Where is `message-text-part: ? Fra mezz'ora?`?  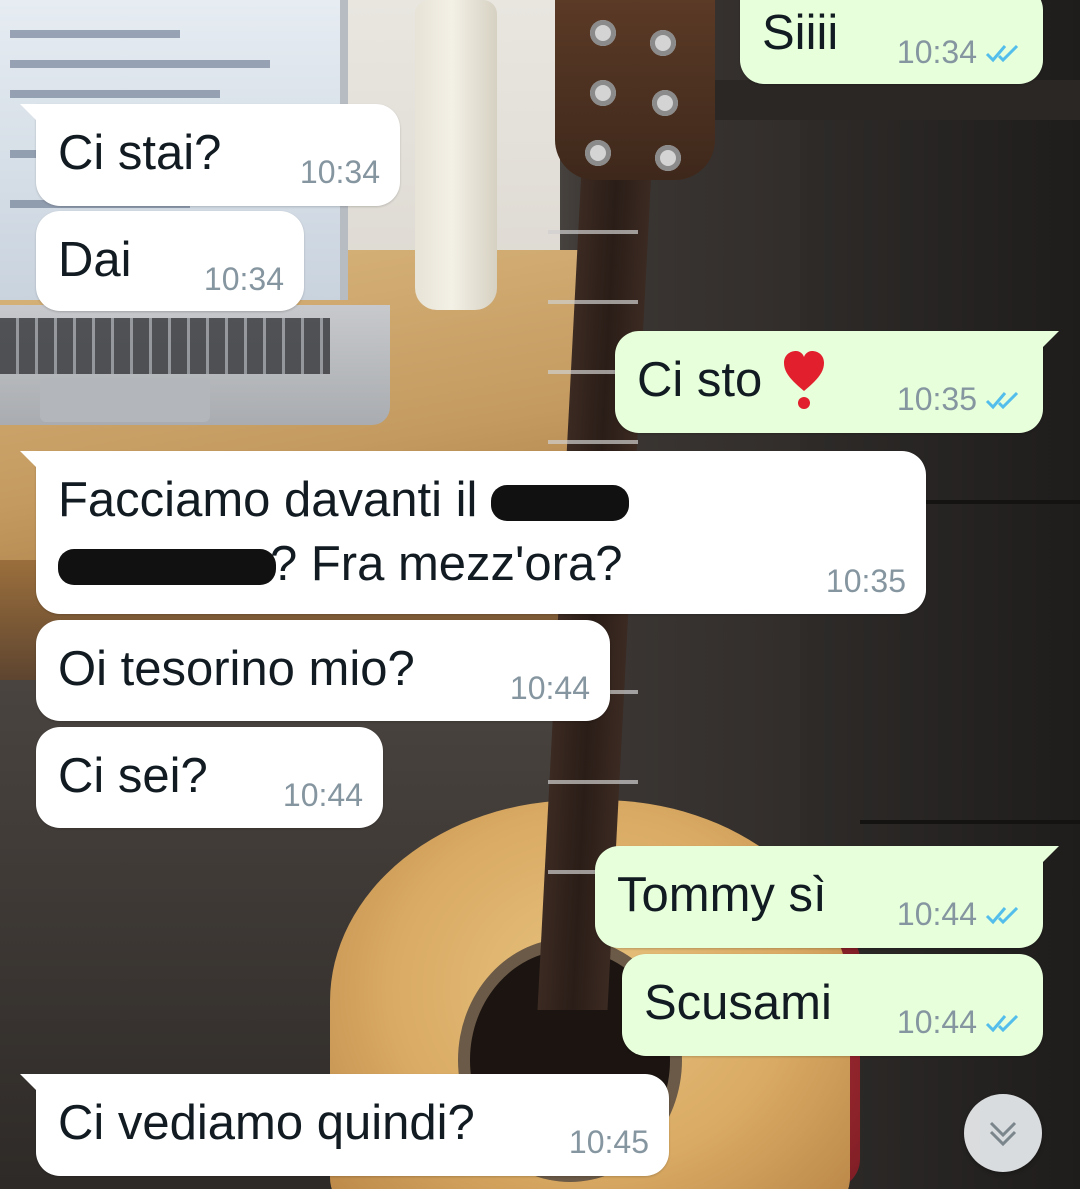 message-text-part: ? Fra mezz'ora? is located at coordinates (446, 564).